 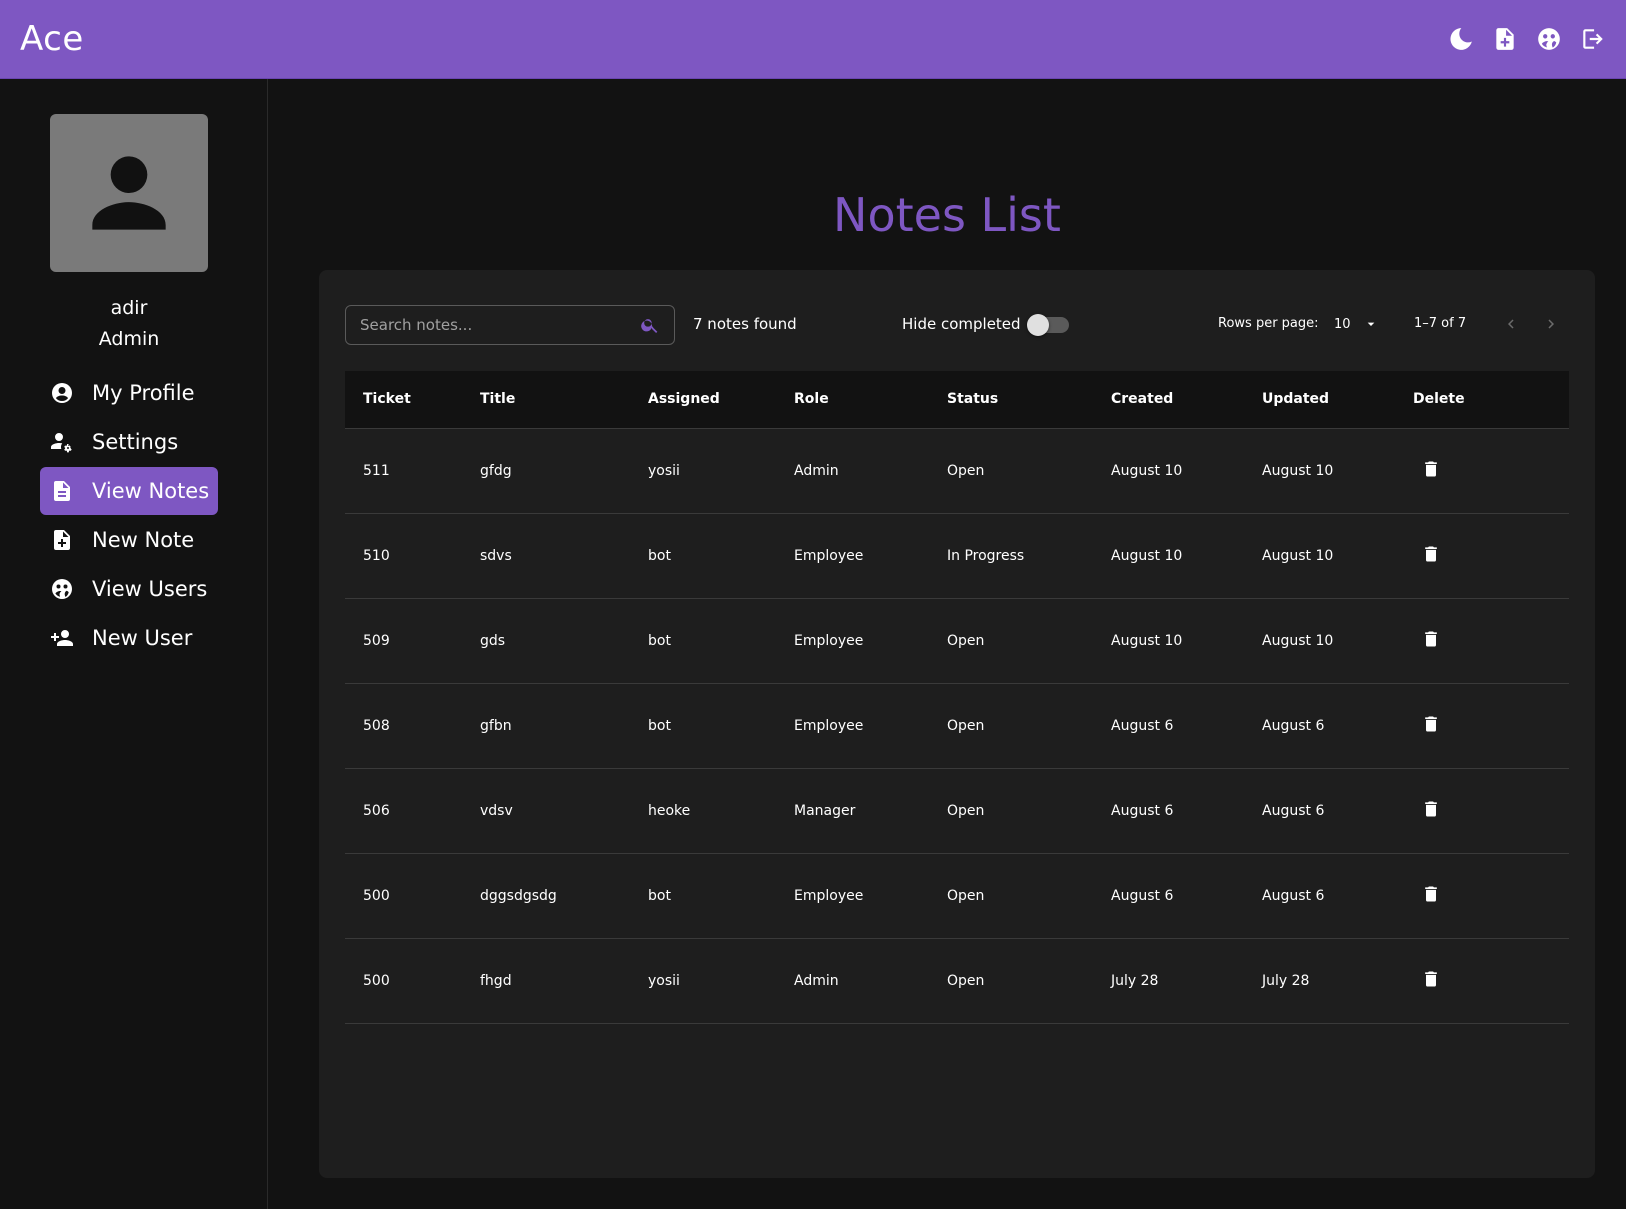 What do you see at coordinates (852, 811) in the screenshot?
I see `cell-role: Manager` at bounding box center [852, 811].